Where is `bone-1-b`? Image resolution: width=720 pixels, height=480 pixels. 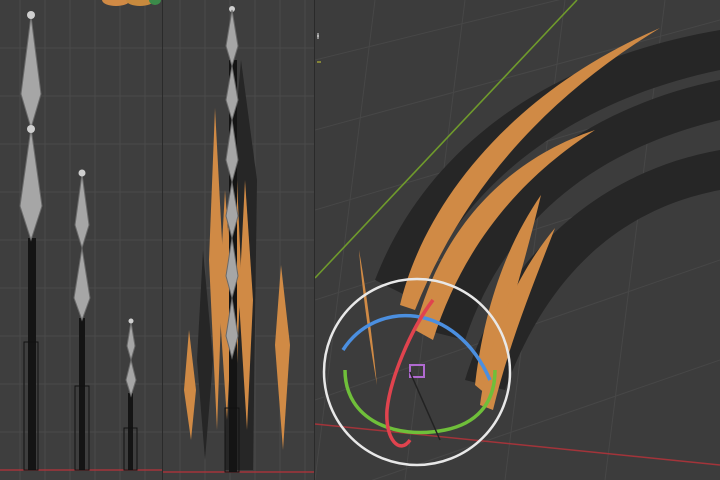 bone-1-b is located at coordinates (31, 184).